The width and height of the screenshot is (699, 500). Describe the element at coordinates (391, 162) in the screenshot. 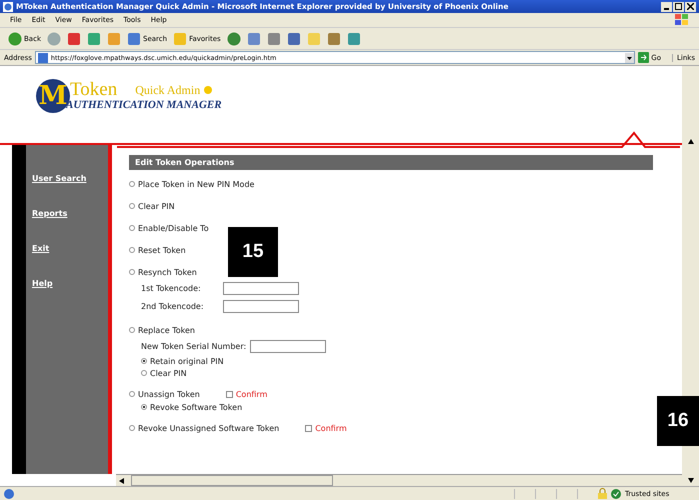

I see `section-header: Edit Token Operations` at that location.